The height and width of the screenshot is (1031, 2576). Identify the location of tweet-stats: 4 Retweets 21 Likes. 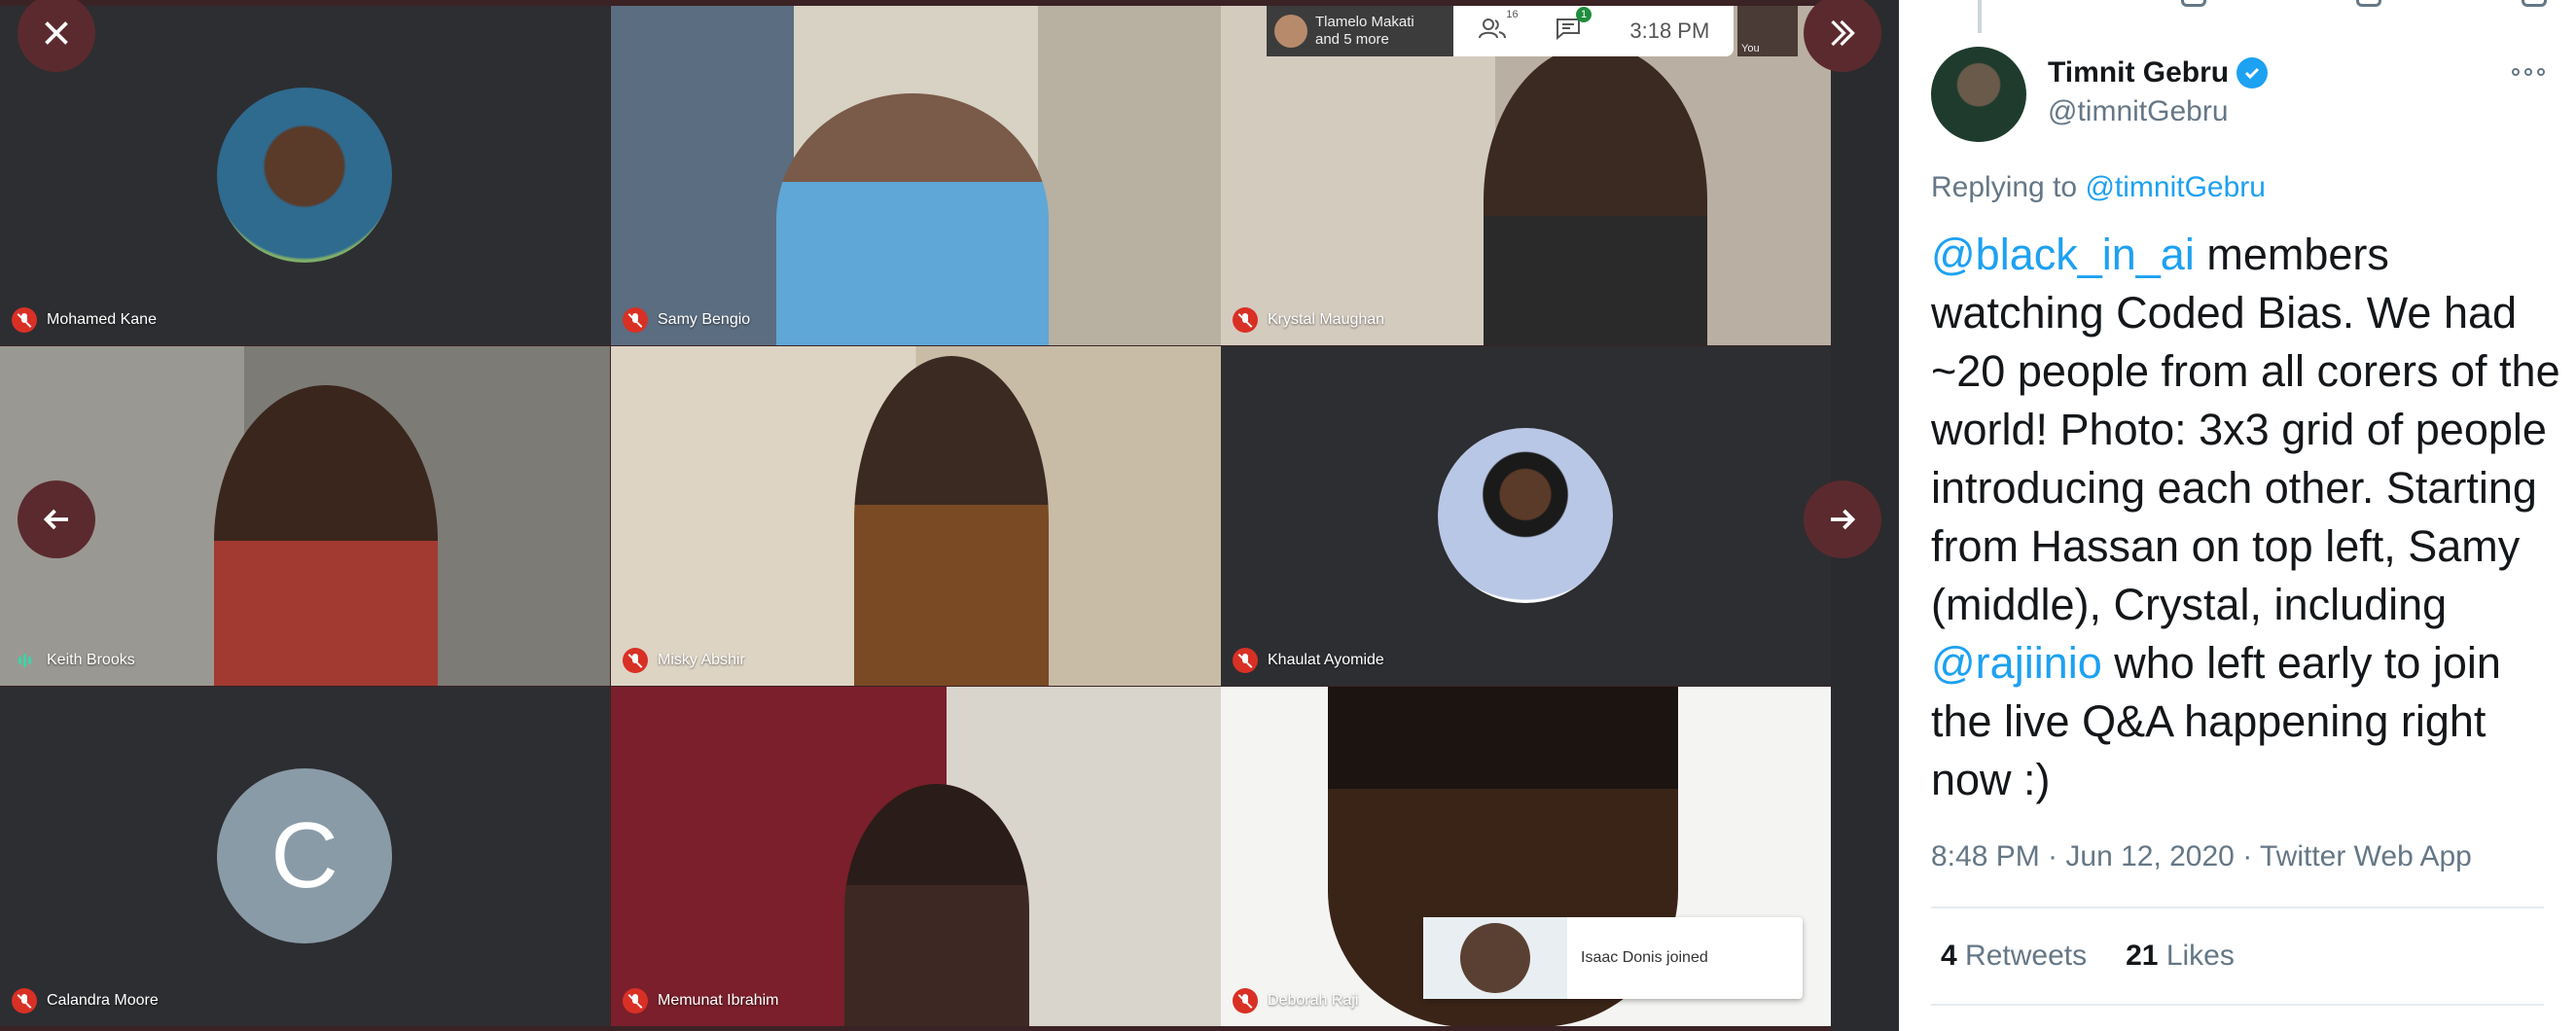
(2088, 956).